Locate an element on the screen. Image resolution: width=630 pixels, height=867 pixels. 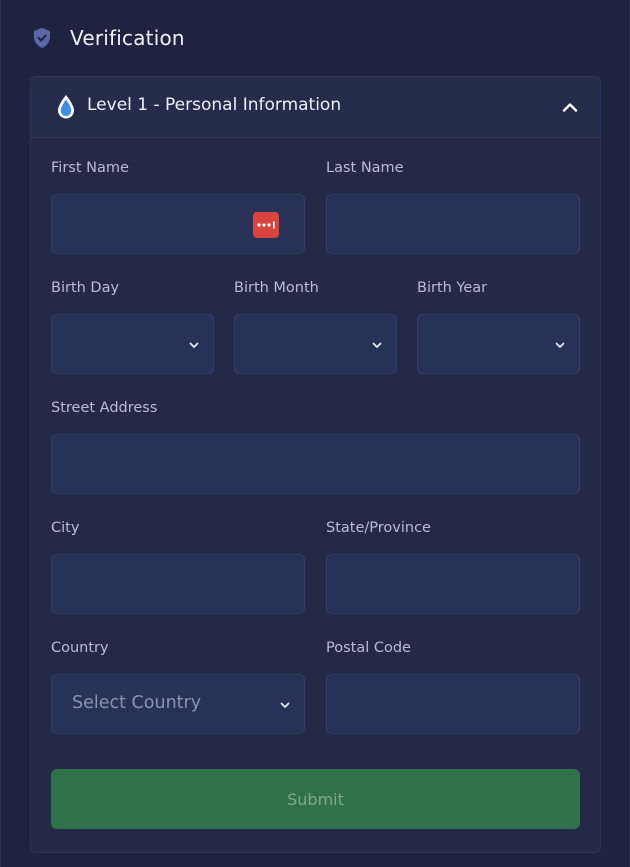
country-label: Country is located at coordinates (80, 648).